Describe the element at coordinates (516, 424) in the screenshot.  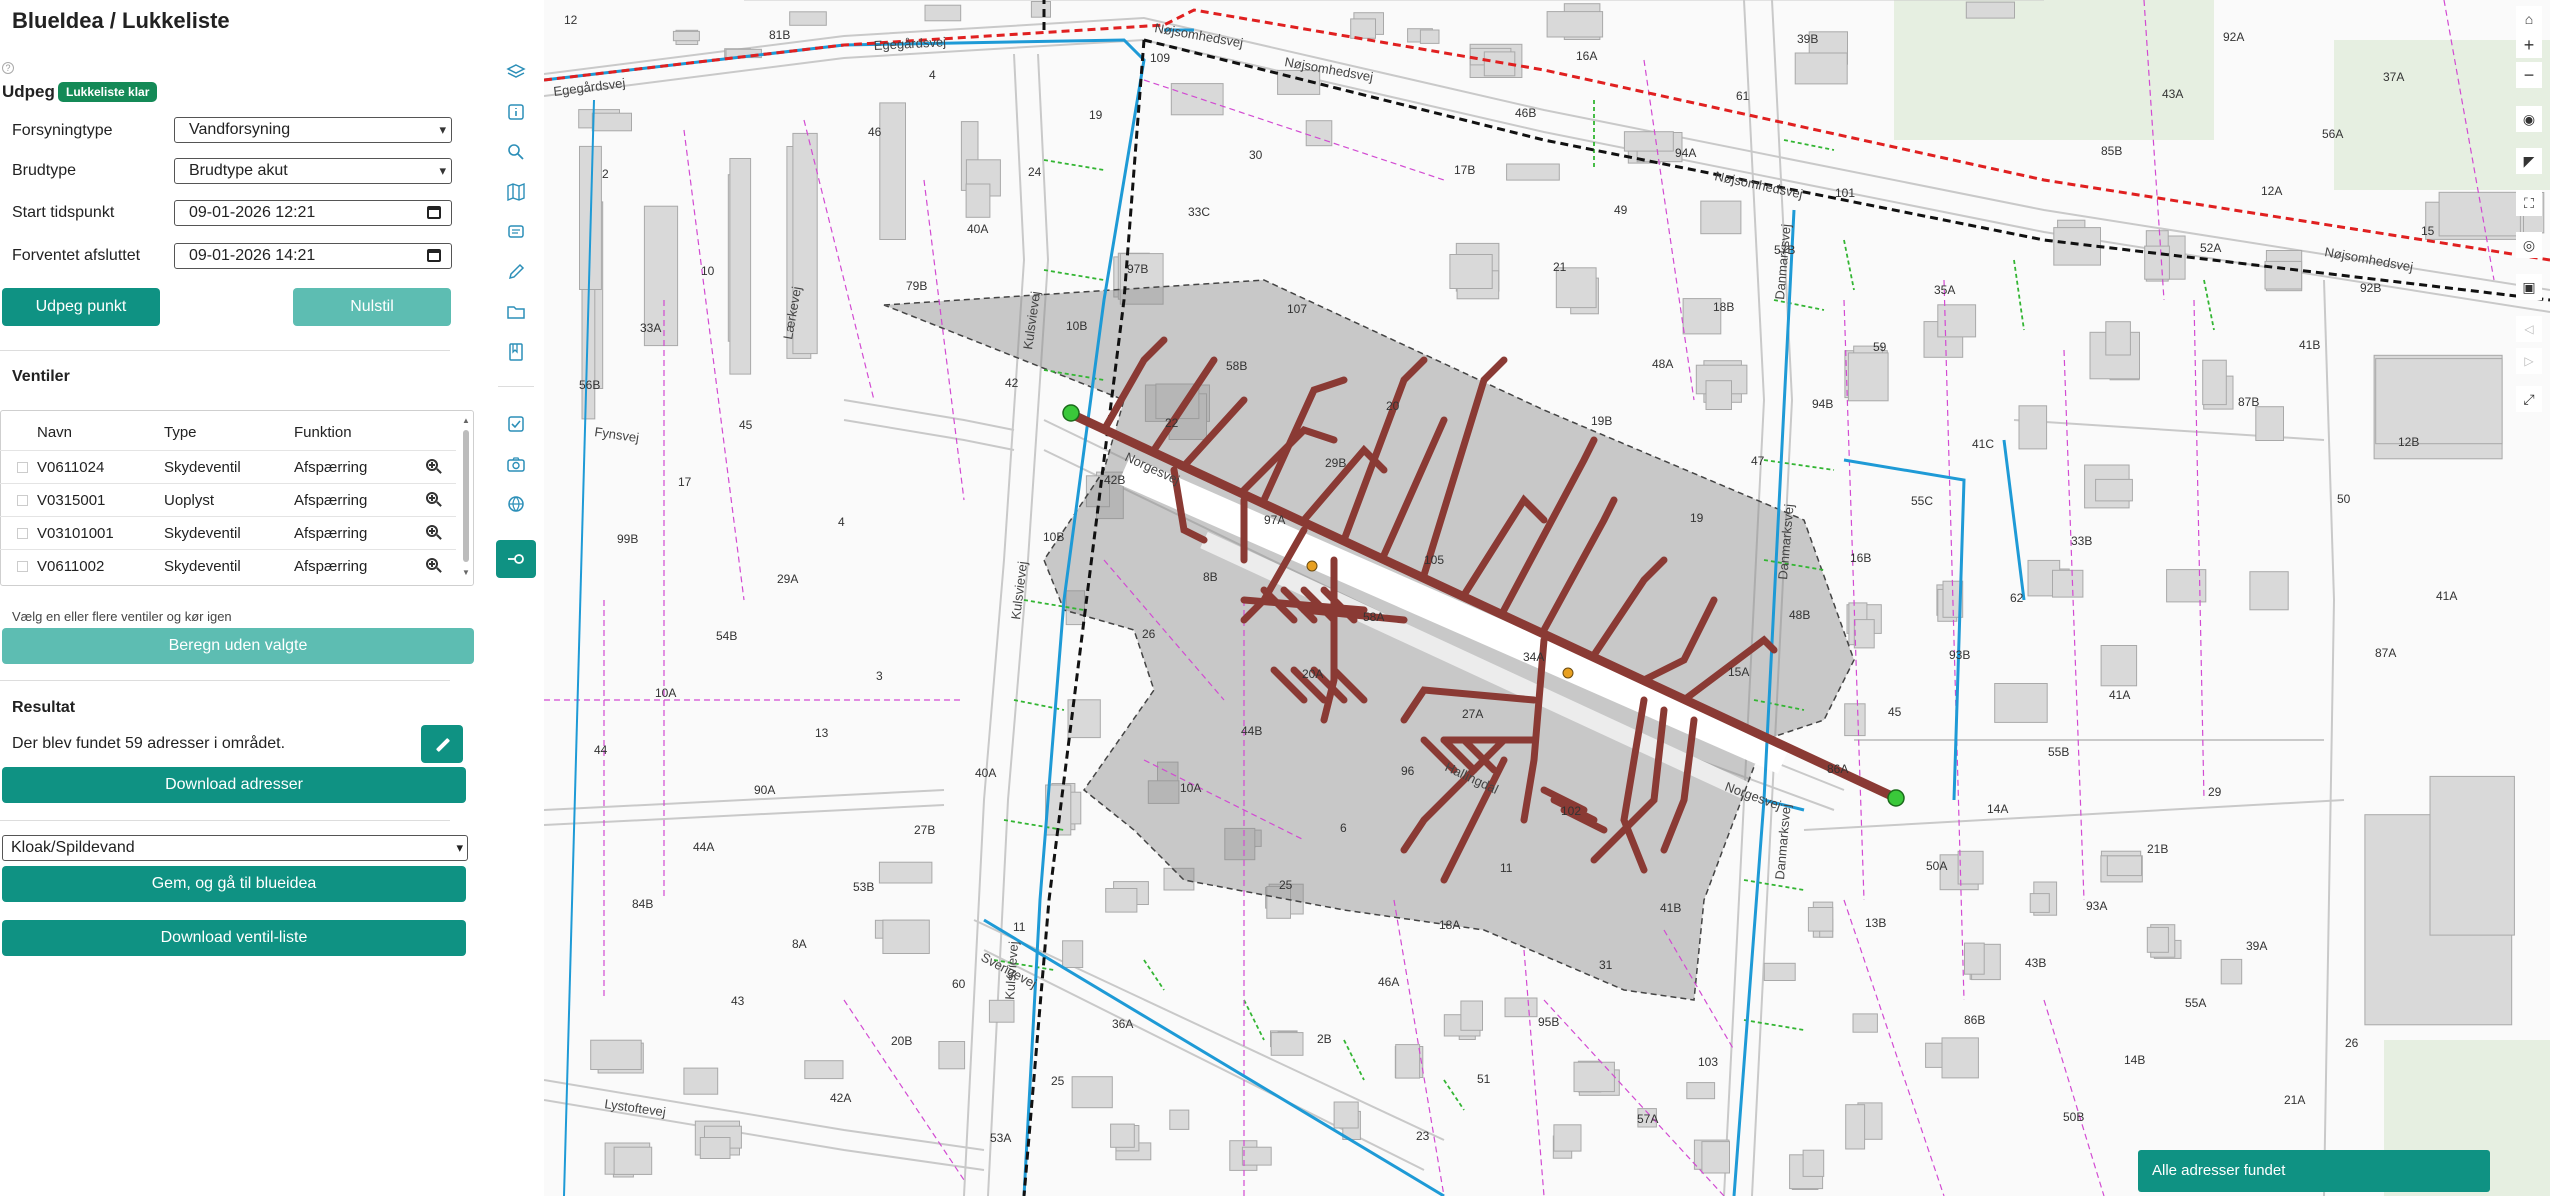
I see `checklist-icon` at that location.